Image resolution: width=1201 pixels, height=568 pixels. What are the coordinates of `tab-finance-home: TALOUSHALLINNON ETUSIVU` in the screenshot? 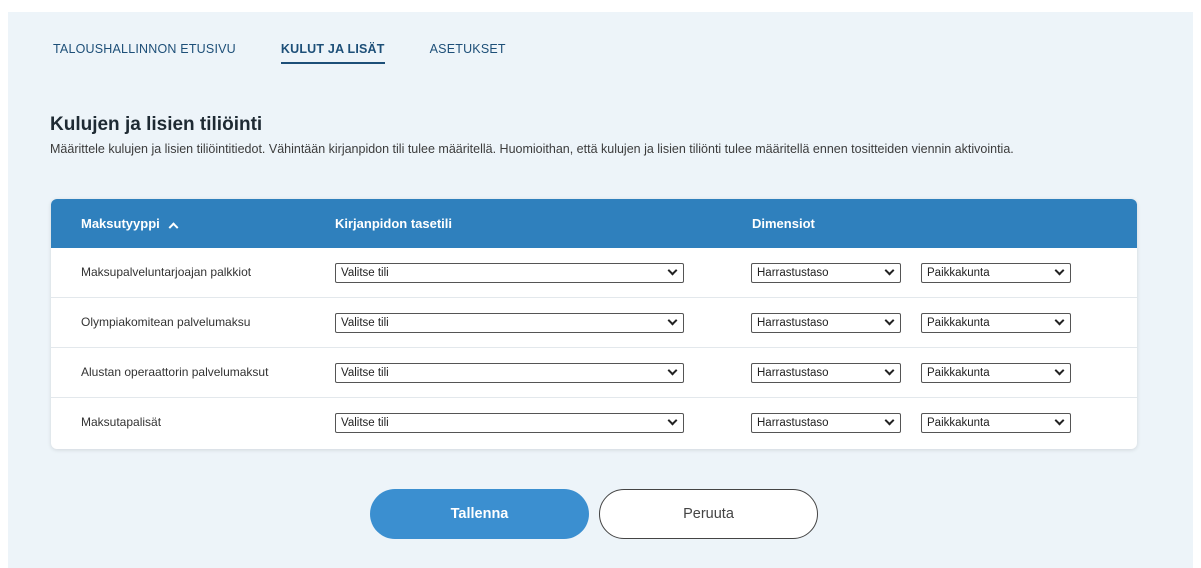 It's located at (144, 52).